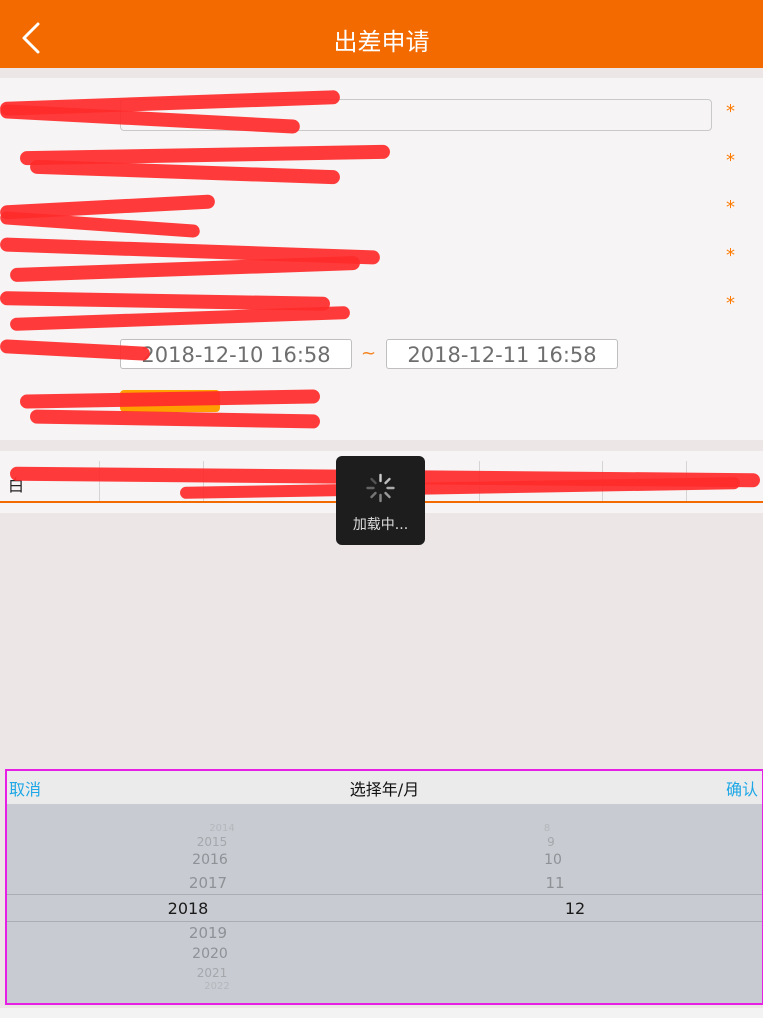 The height and width of the screenshot is (1018, 763). I want to click on month-option: 10, so click(553, 860).